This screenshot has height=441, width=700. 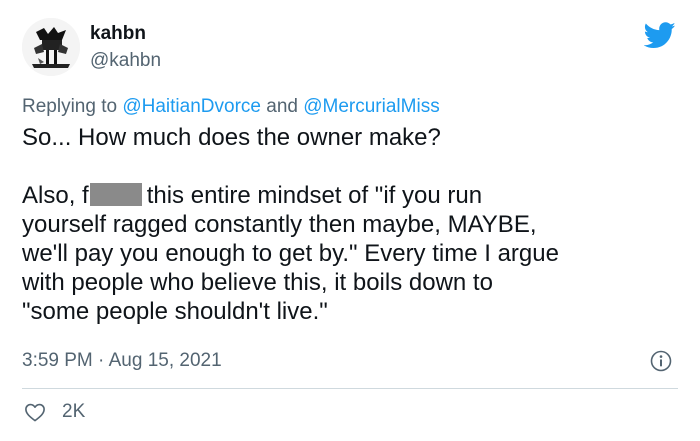 What do you see at coordinates (70, 106) in the screenshot?
I see `replying-to-prefix: Replying to` at bounding box center [70, 106].